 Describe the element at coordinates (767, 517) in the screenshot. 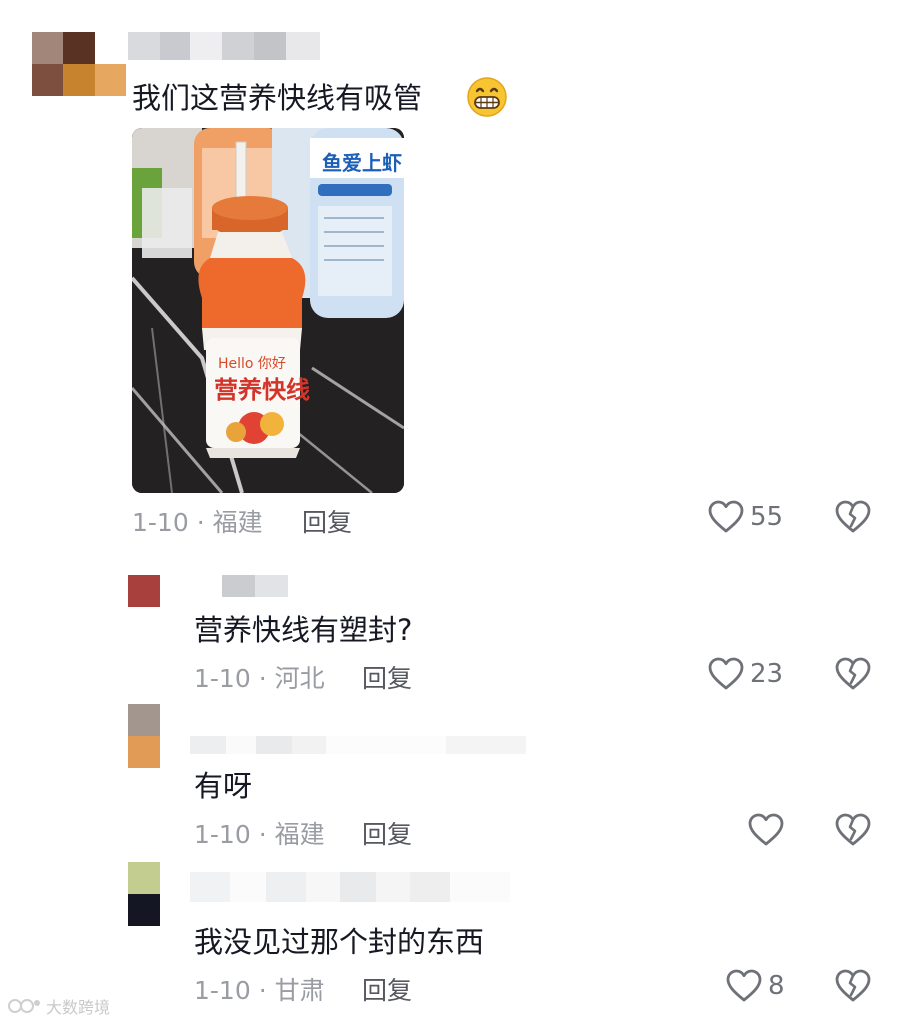

I see `like-count: 55` at that location.